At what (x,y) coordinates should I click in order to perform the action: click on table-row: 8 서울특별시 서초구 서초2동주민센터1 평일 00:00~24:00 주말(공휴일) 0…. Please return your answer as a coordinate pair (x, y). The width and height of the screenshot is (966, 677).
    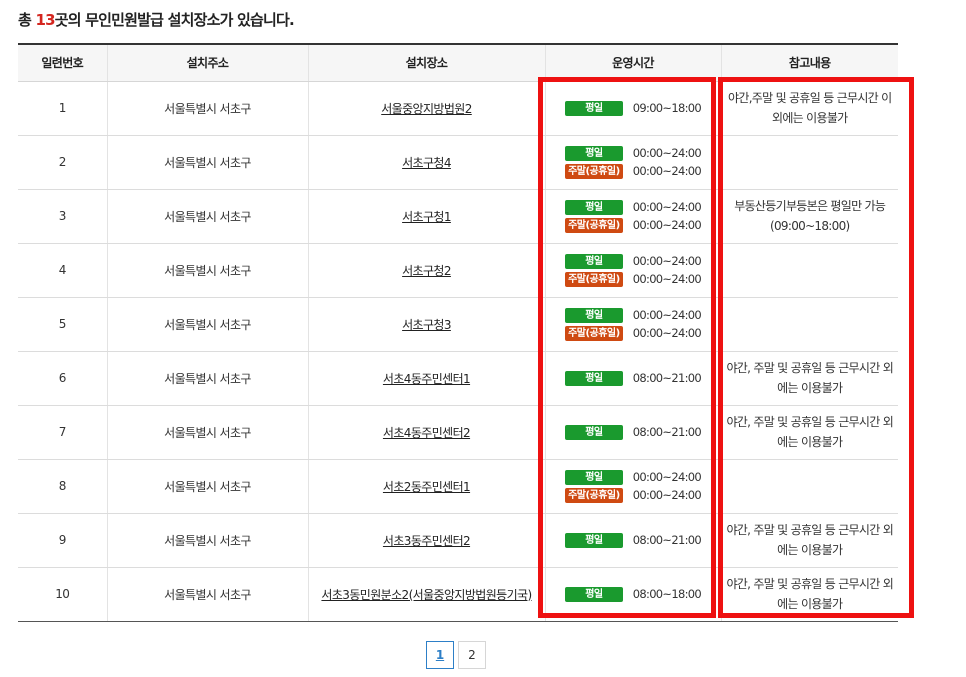
    Looking at the image, I should click on (458, 486).